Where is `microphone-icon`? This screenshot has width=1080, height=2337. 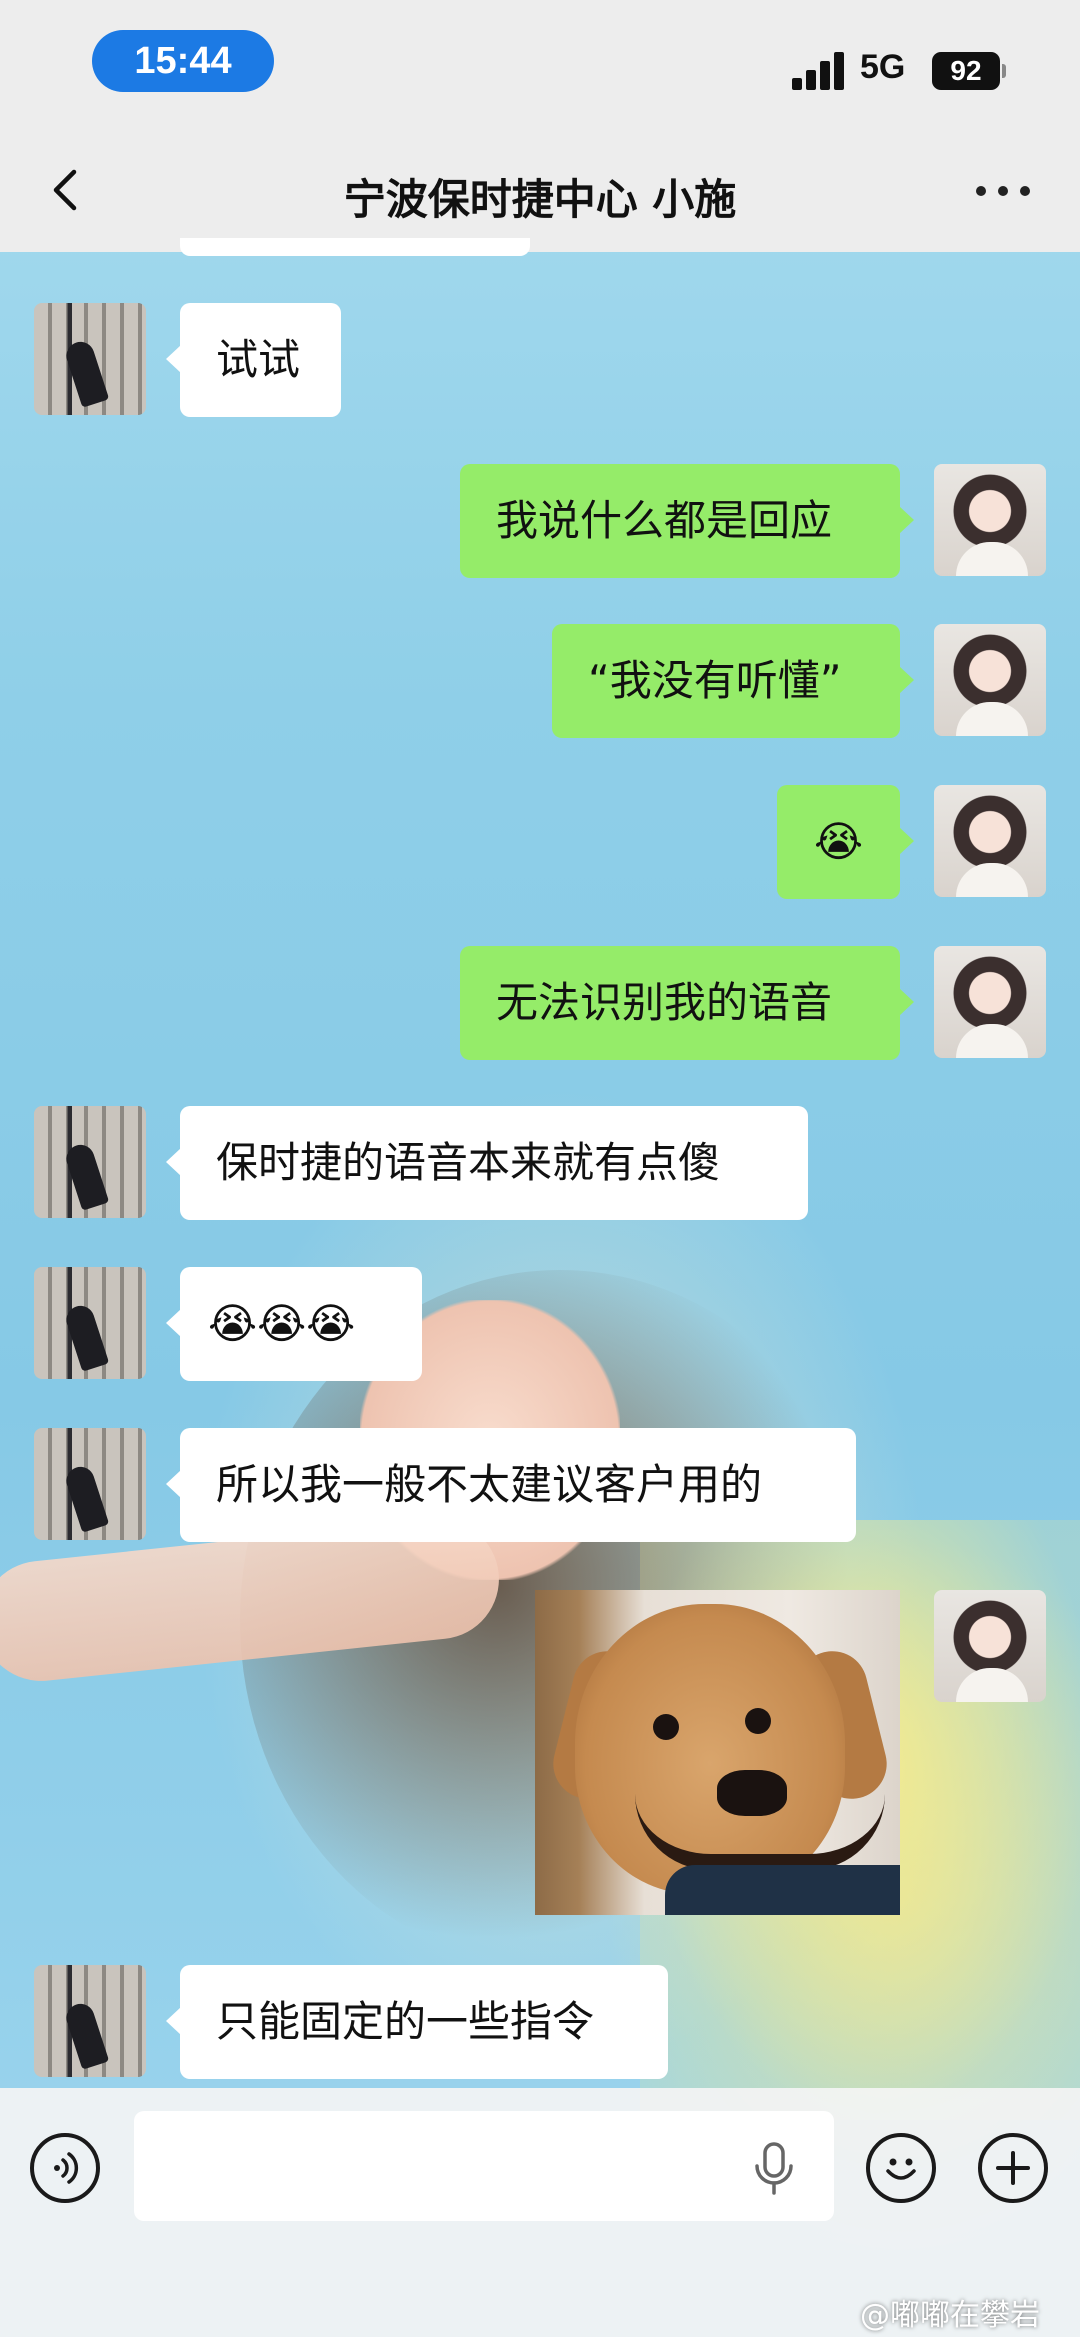
microphone-icon is located at coordinates (774, 2169).